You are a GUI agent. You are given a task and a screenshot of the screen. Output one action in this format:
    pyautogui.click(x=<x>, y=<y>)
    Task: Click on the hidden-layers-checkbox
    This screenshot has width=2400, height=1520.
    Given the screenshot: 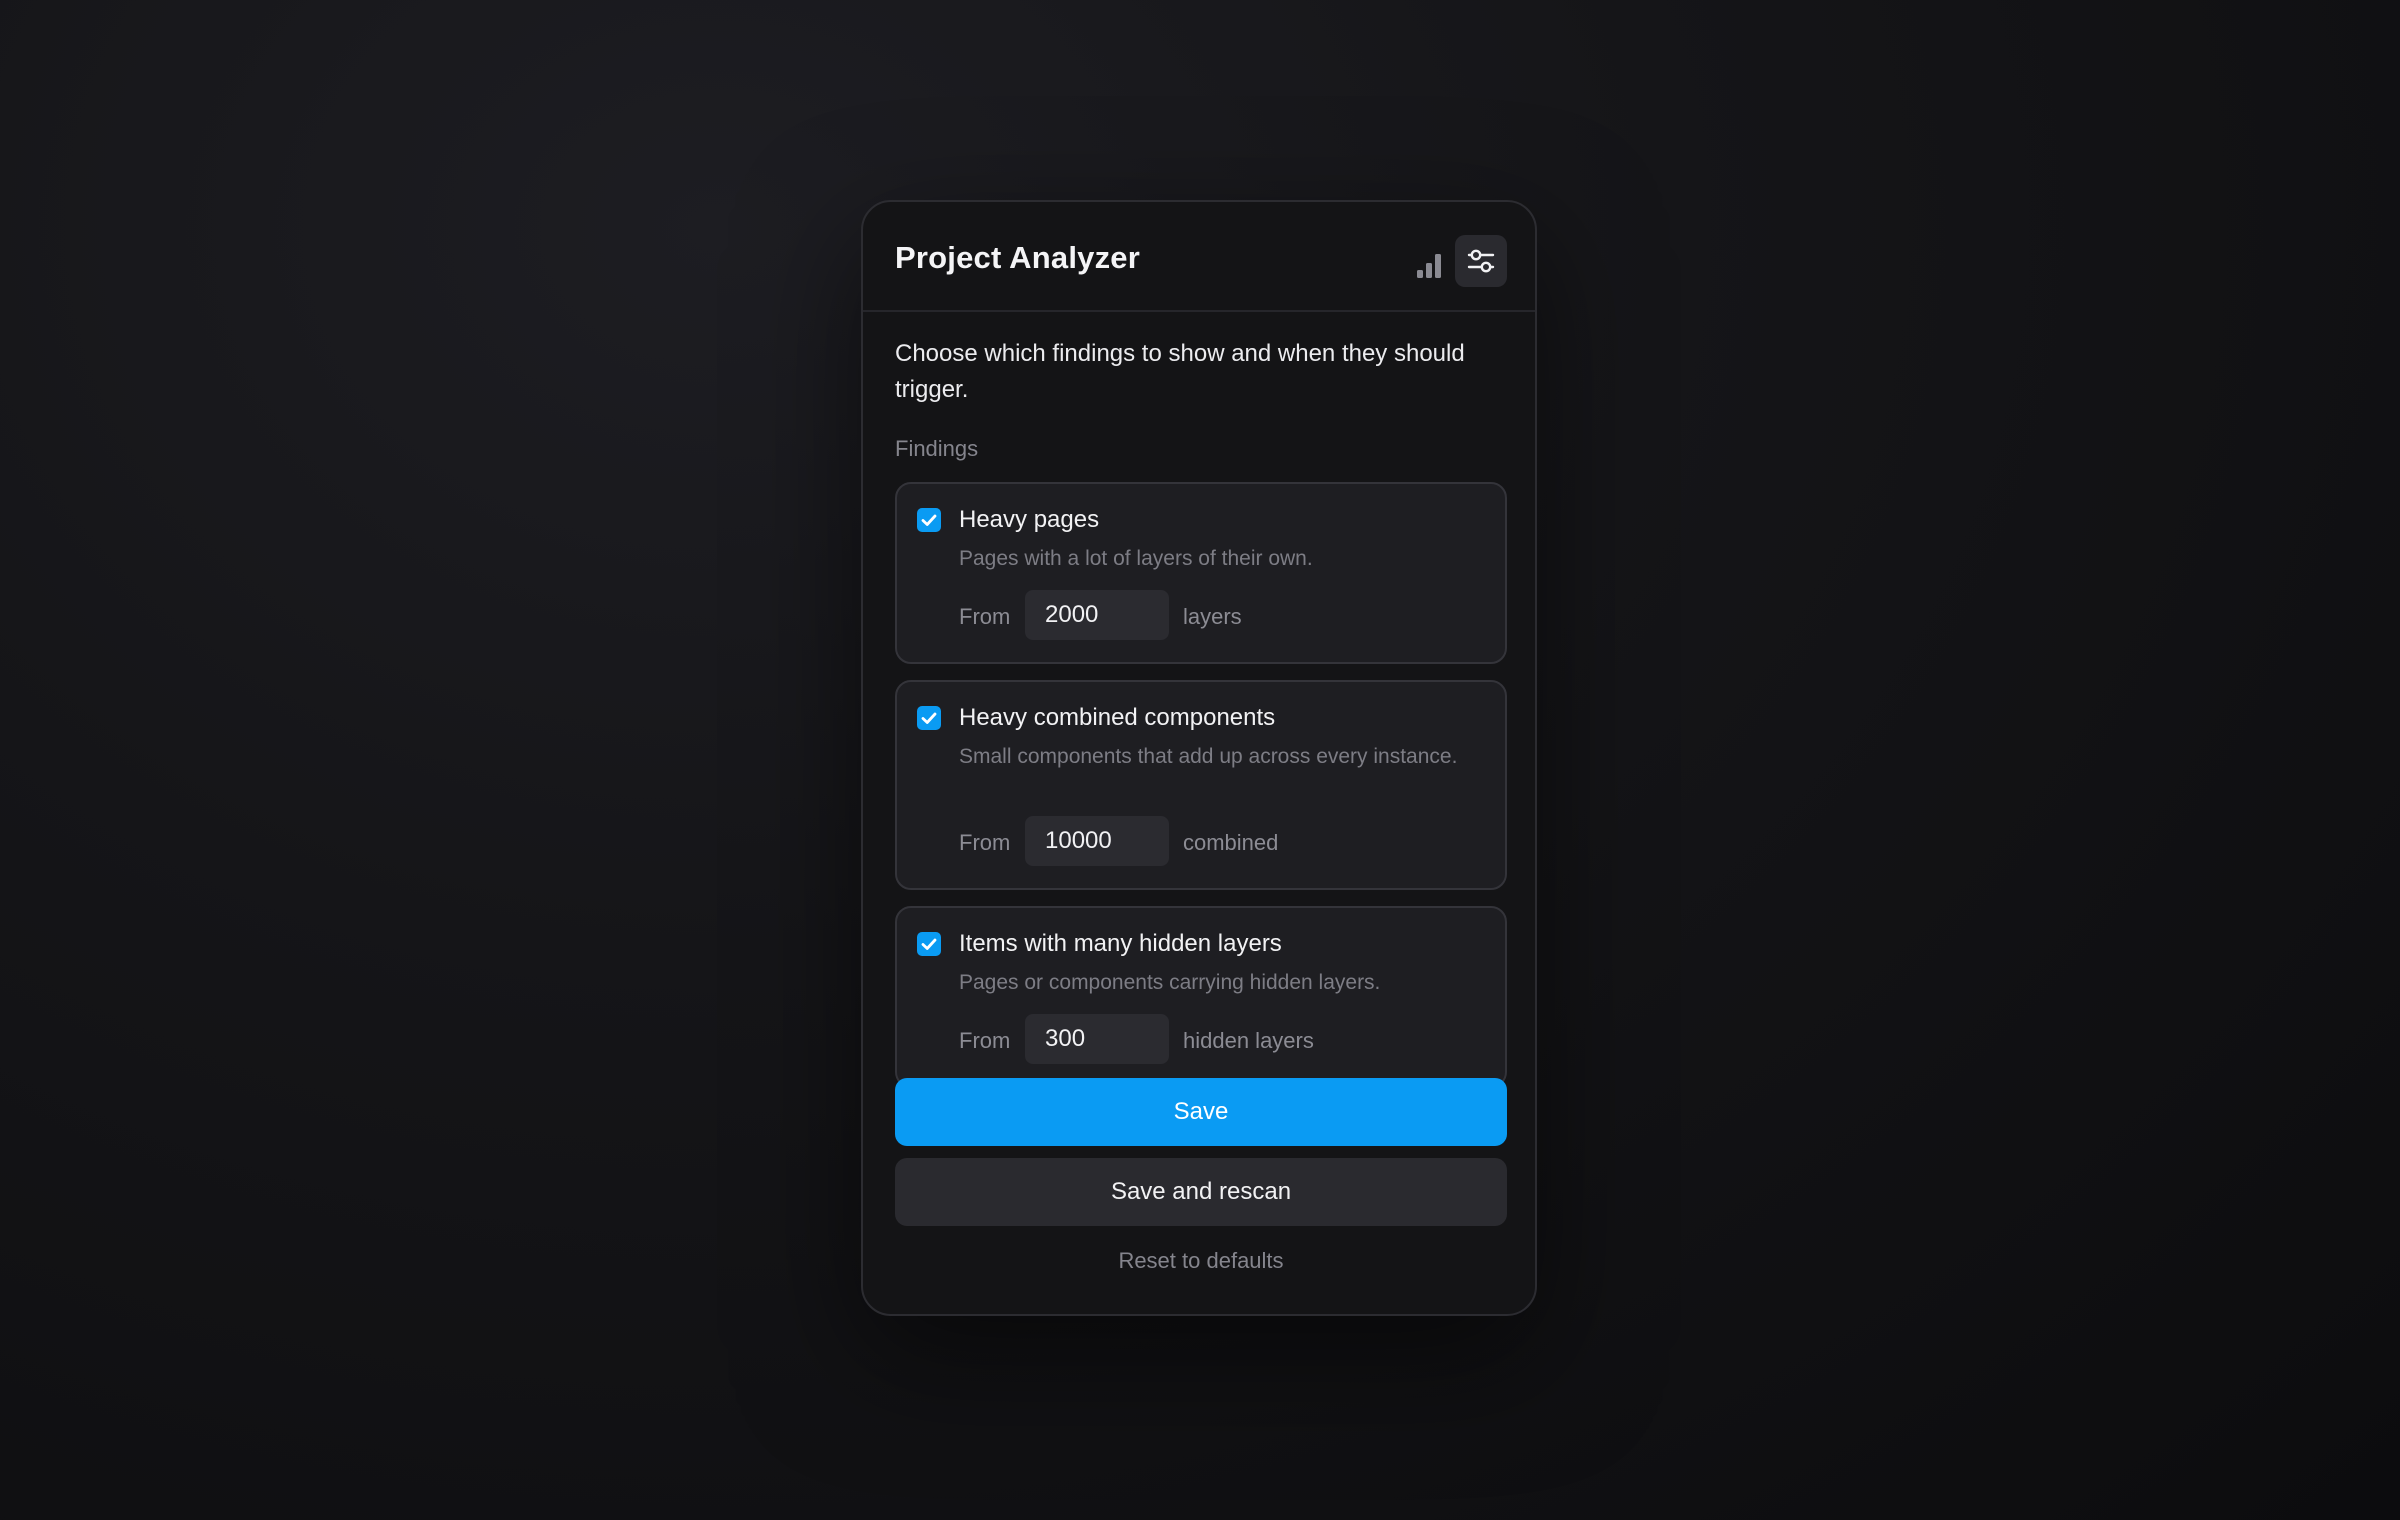 What is the action you would take?
    pyautogui.click(x=929, y=944)
    